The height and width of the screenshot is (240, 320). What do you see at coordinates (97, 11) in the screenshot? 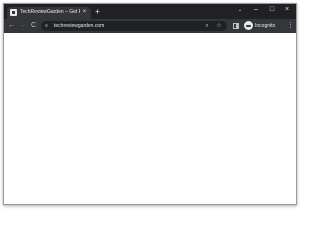
I see `new-tab-button: +` at bounding box center [97, 11].